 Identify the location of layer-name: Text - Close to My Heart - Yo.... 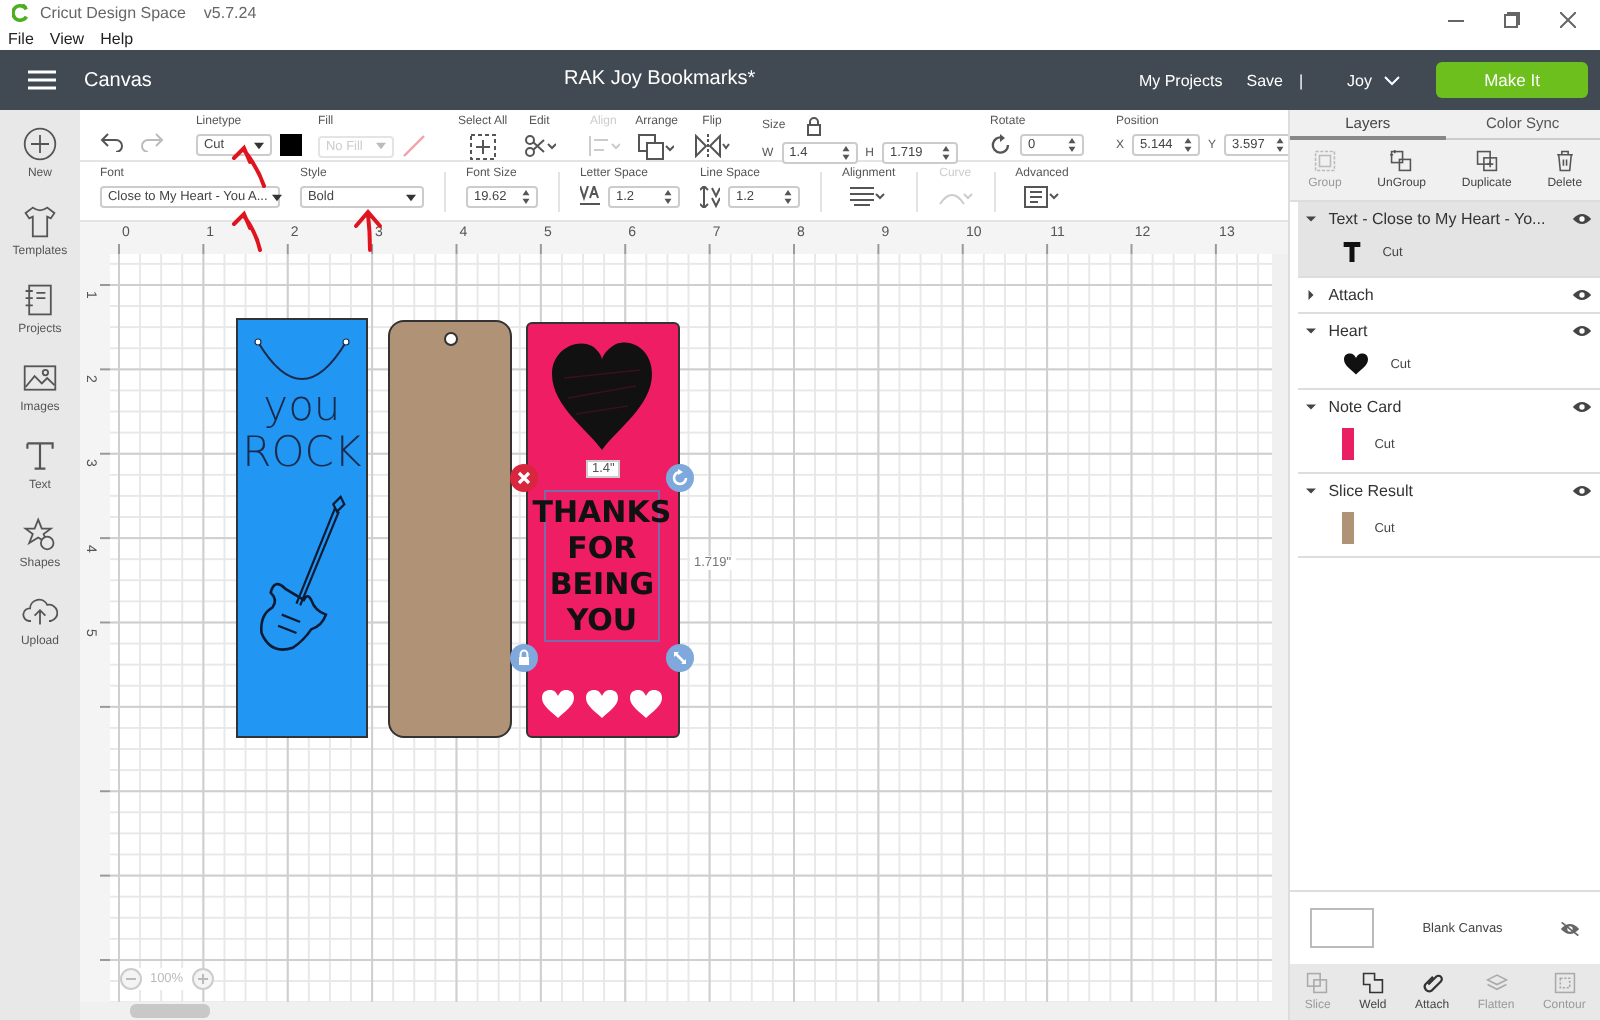
(1438, 219).